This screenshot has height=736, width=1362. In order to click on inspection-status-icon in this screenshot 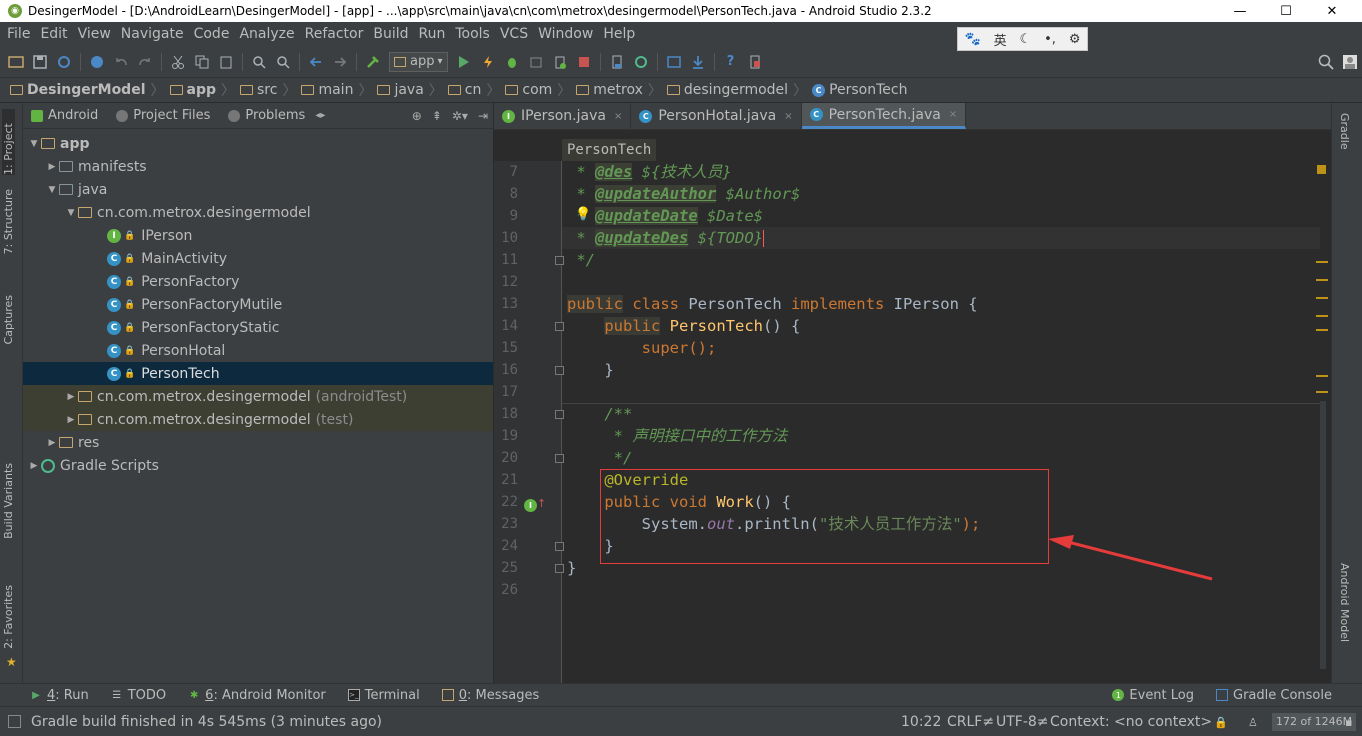, I will do `click(1321, 169)`.